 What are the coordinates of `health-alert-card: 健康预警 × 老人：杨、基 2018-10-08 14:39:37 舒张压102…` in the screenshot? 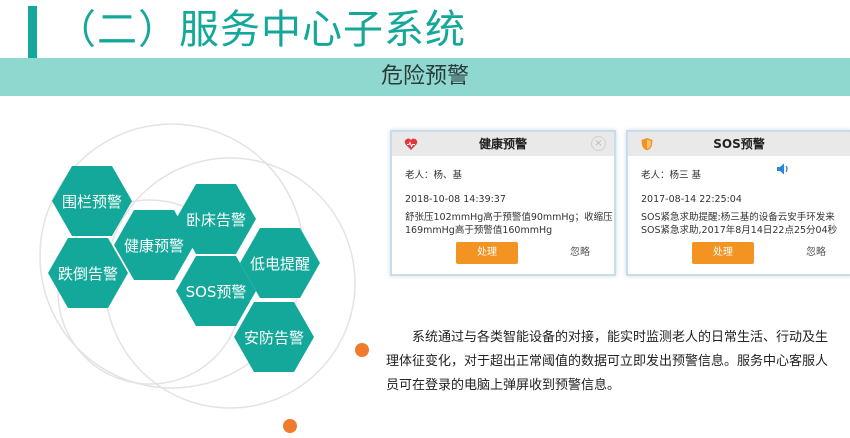 It's located at (503, 203).